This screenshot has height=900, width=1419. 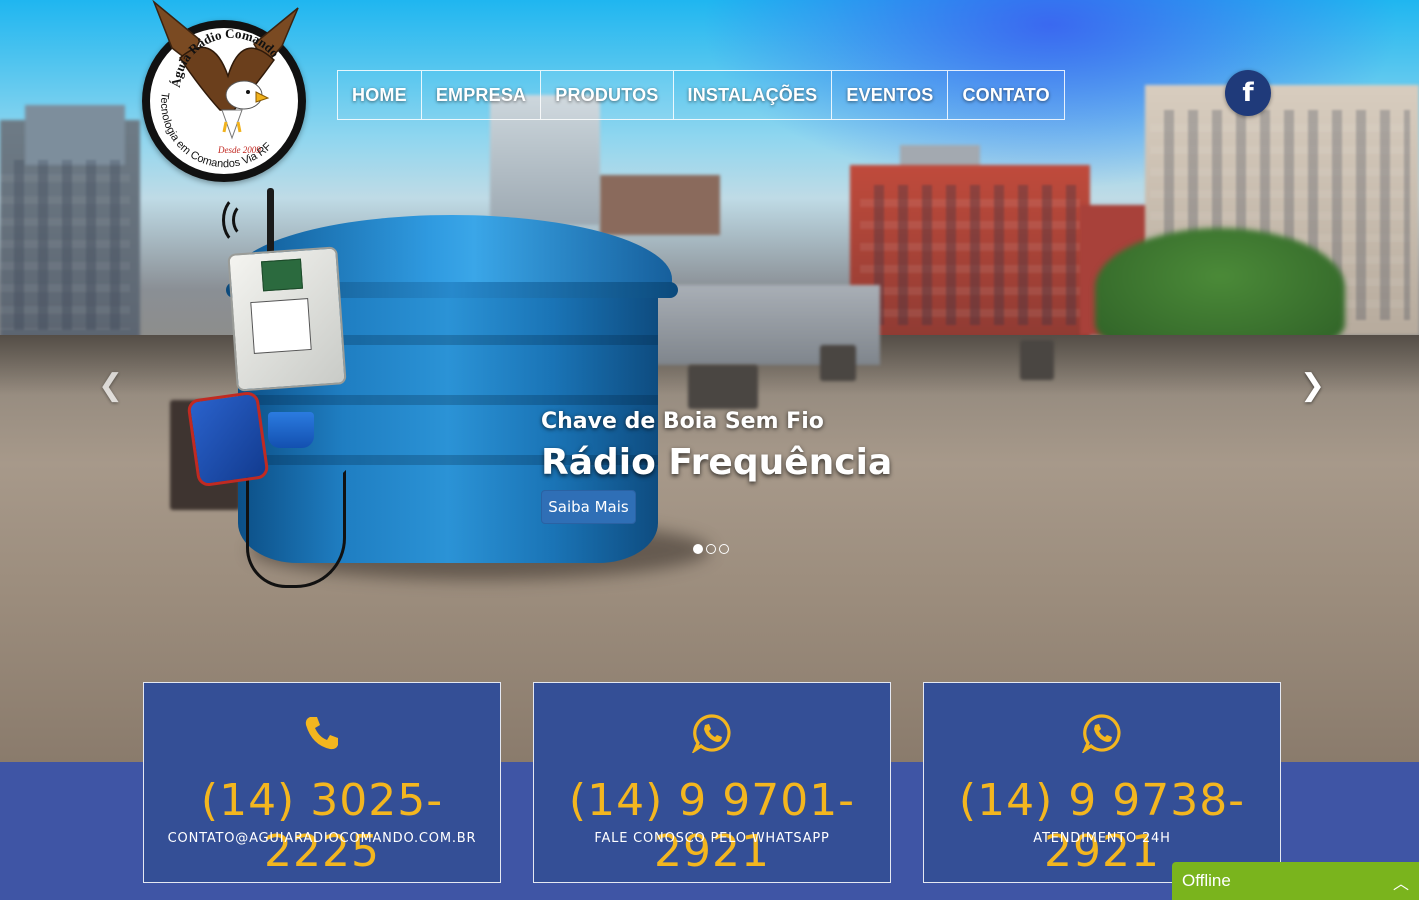 I want to click on nav-contato: CONTATO, so click(x=1005, y=95).